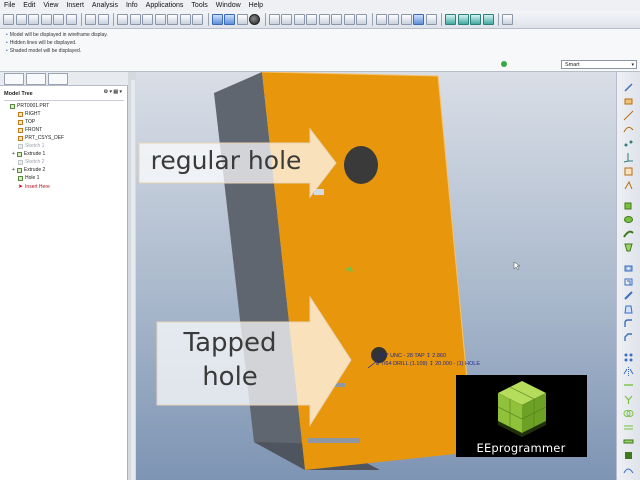  What do you see at coordinates (133, 280) in the screenshot?
I see `panel-sash` at bounding box center [133, 280].